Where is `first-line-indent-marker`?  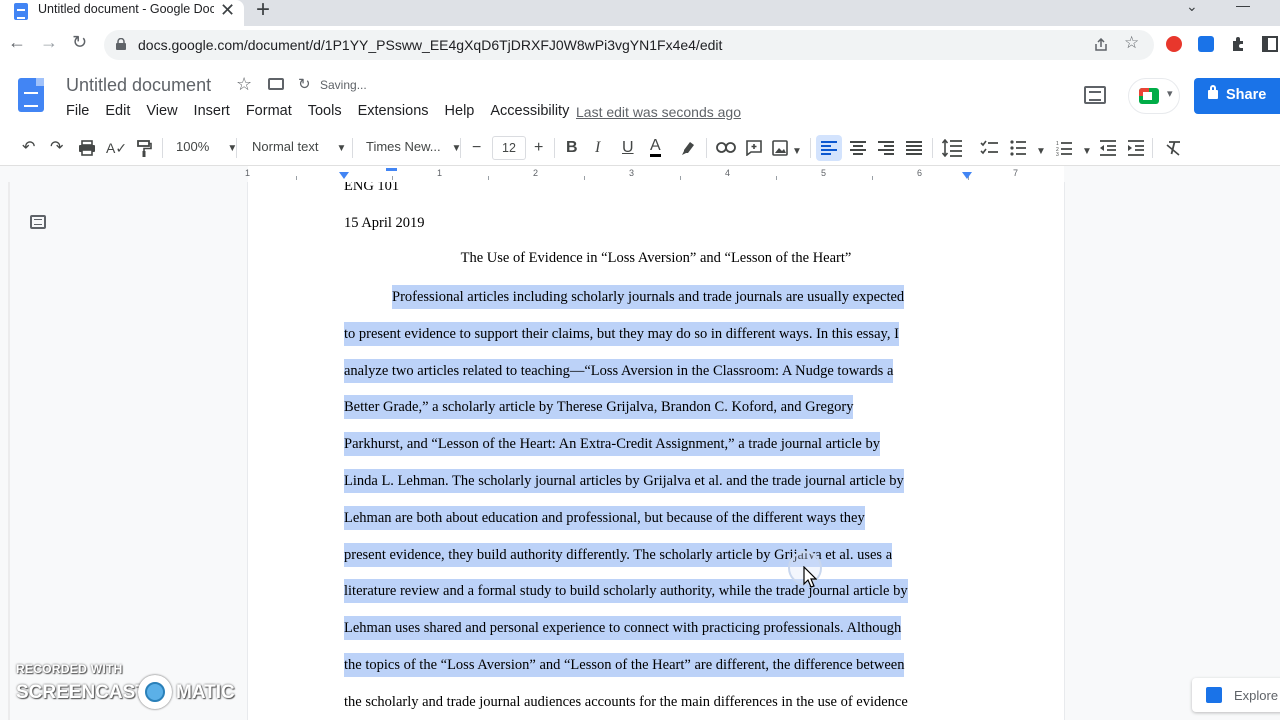
first-line-indent-marker is located at coordinates (391, 169).